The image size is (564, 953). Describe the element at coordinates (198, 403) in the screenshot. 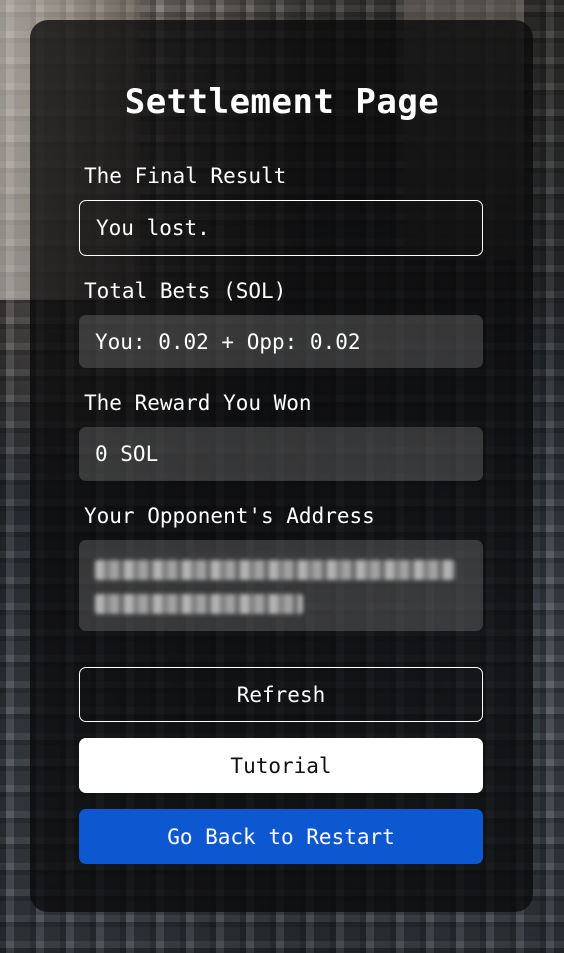

I see `reward-label: The Reward You Won` at that location.